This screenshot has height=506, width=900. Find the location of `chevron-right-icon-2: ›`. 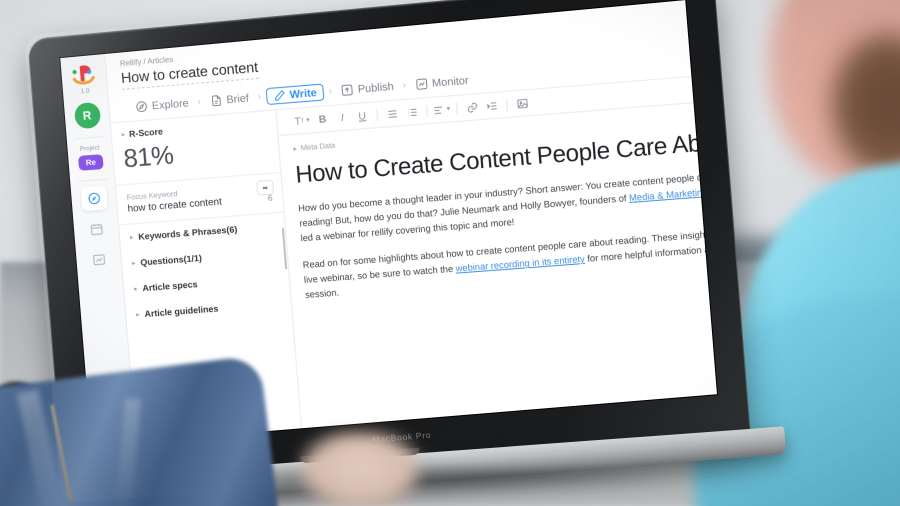

chevron-right-icon-2: › is located at coordinates (259, 97).